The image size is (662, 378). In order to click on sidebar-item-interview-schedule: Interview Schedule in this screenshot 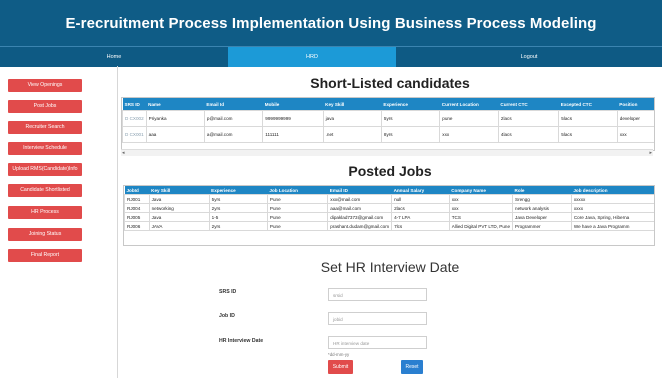, I will do `click(45, 148)`.